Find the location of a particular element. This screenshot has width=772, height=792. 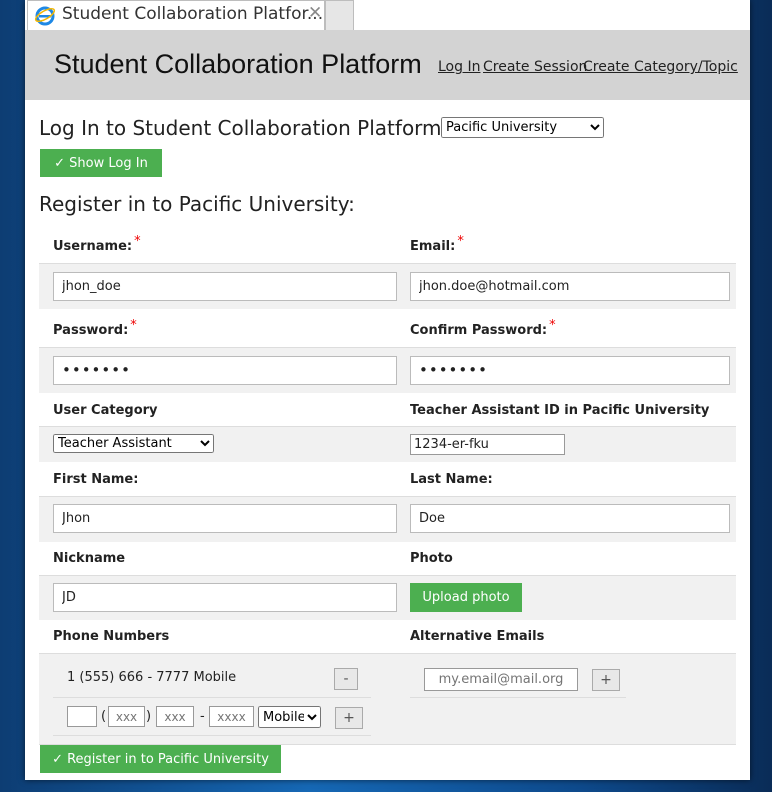

university-select: Pacific University is located at coordinates (522, 127).